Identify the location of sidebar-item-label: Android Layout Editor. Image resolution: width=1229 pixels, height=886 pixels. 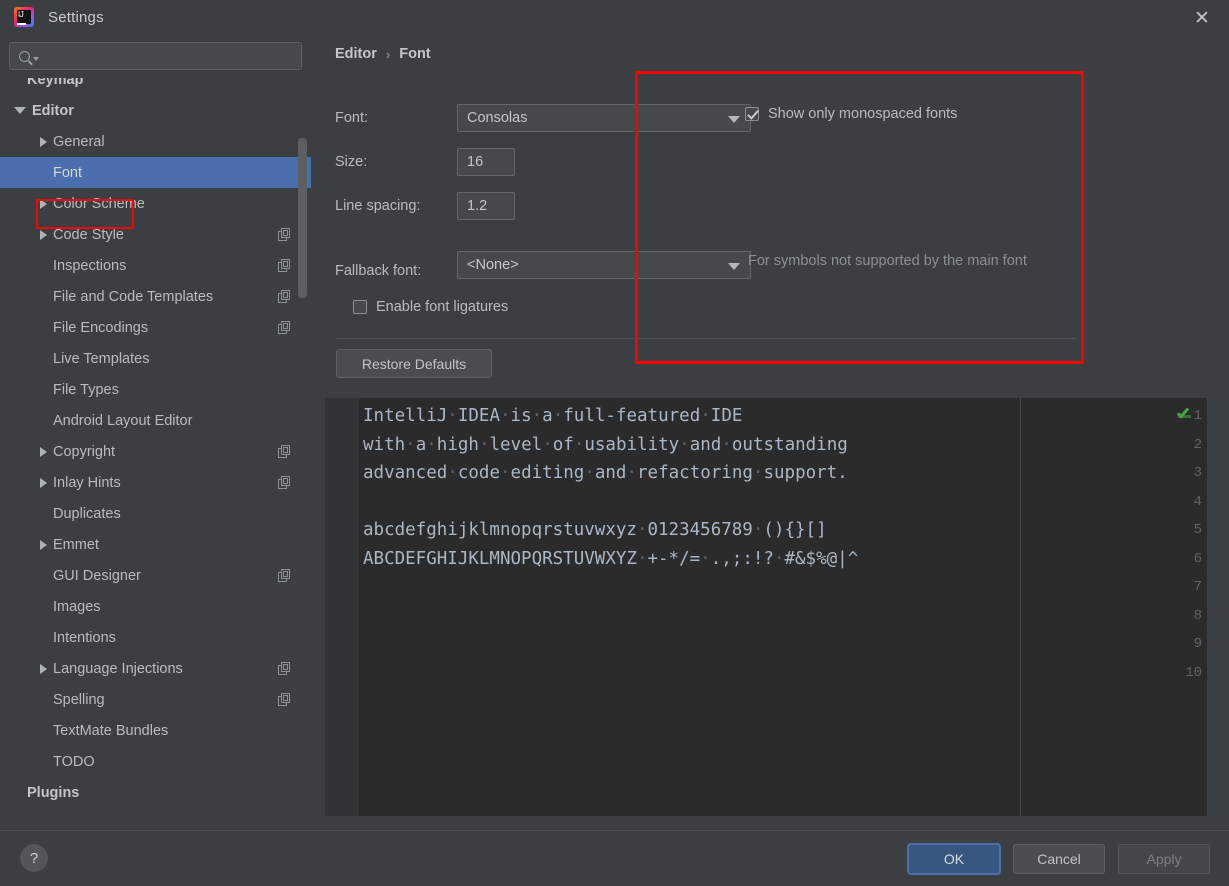
(123, 420).